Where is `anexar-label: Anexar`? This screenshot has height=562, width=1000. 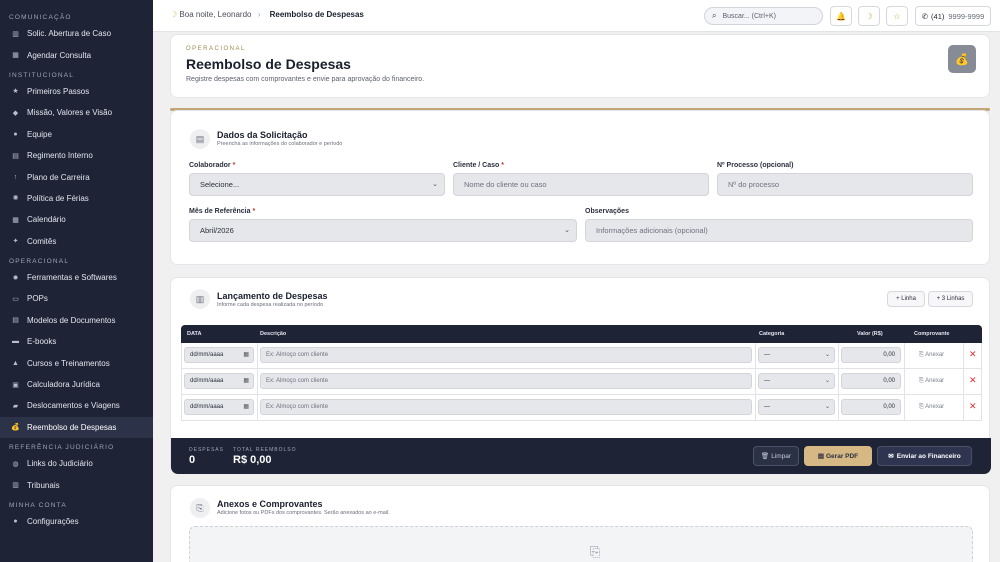 anexar-label: Anexar is located at coordinates (935, 355).